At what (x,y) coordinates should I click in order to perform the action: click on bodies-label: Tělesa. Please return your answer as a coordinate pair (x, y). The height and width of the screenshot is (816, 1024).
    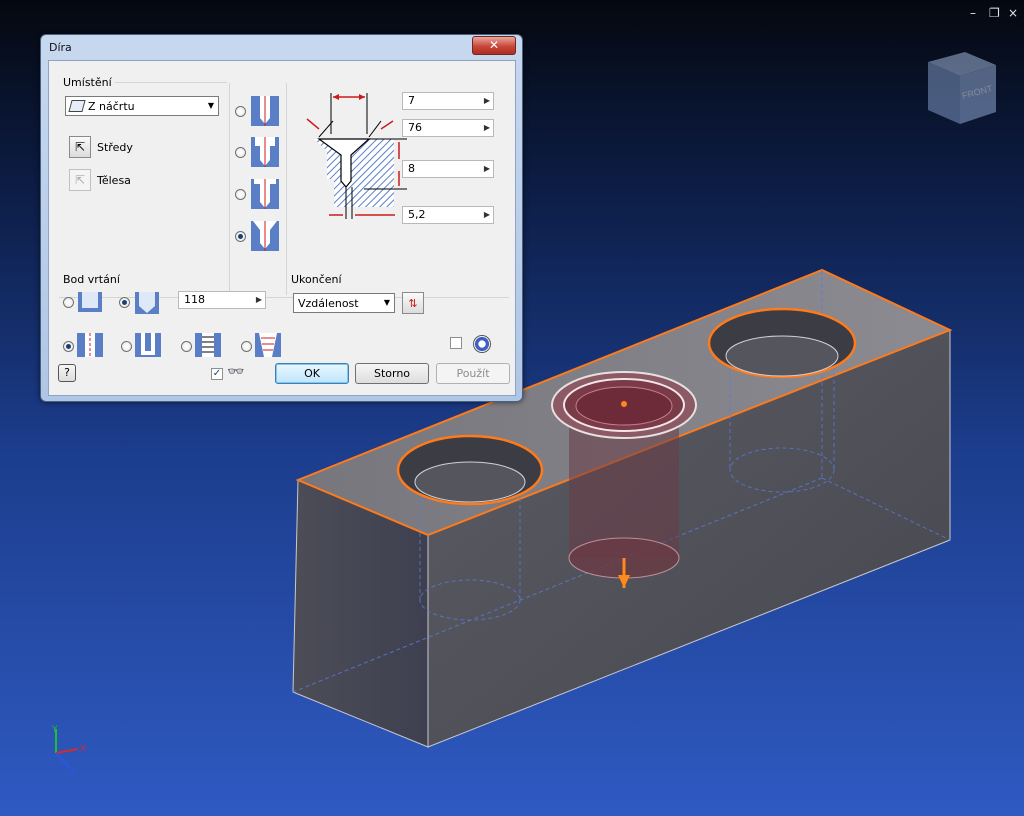
    Looking at the image, I should click on (114, 180).